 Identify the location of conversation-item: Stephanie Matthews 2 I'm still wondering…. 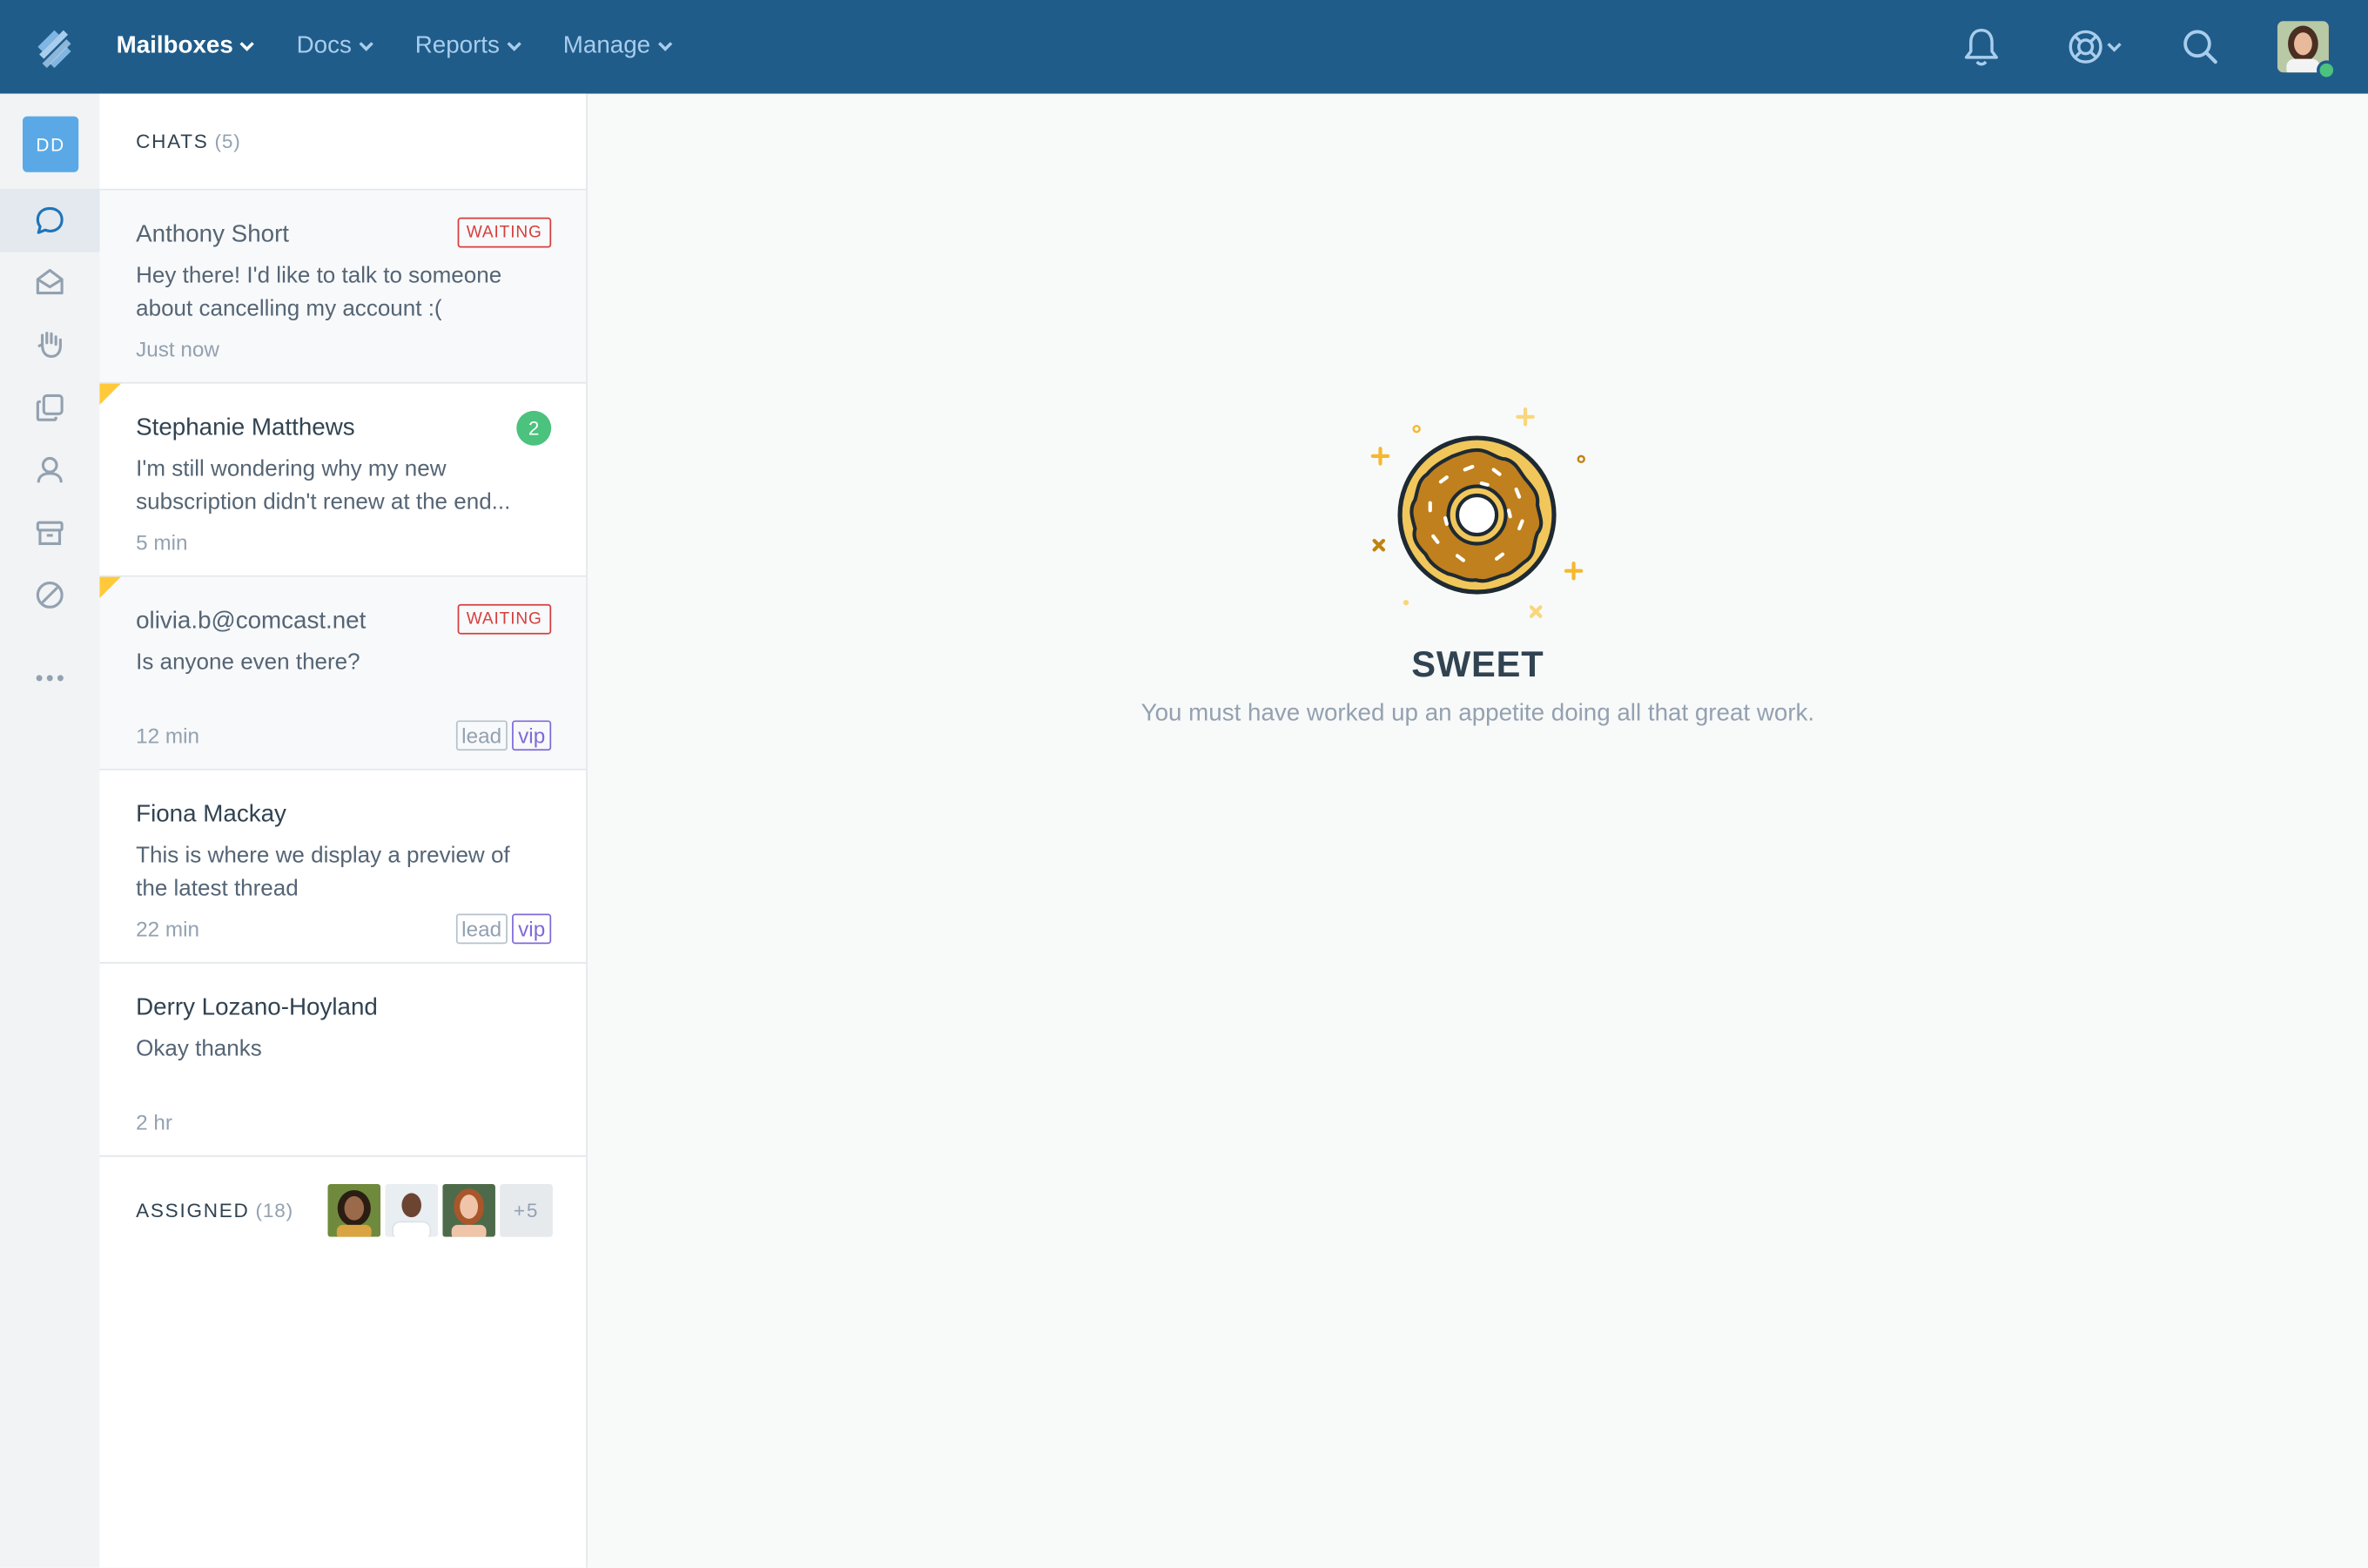
(343, 480).